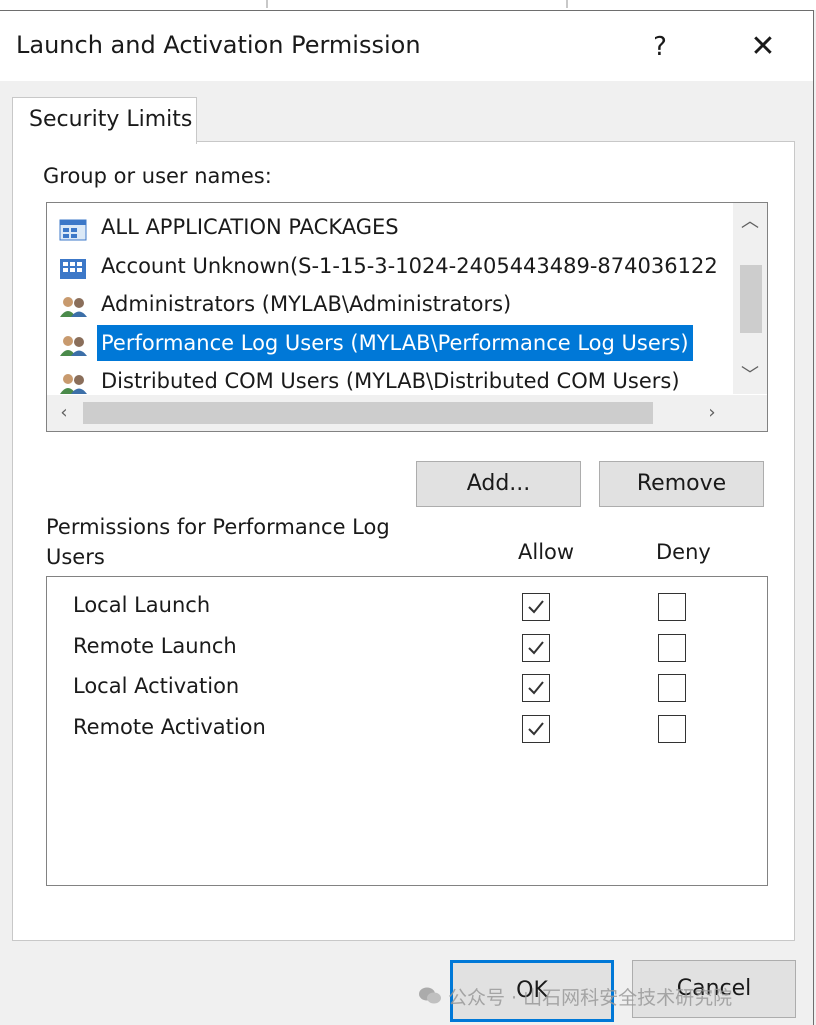 The image size is (816, 1025). Describe the element at coordinates (712, 413) in the screenshot. I see `scroll-right-arrow-icon: ›` at that location.